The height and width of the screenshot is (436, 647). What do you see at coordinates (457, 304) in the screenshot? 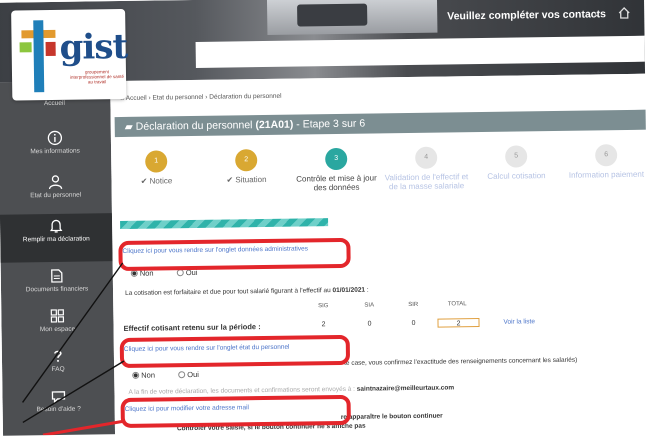
I see `header-total: TOTAL` at bounding box center [457, 304].